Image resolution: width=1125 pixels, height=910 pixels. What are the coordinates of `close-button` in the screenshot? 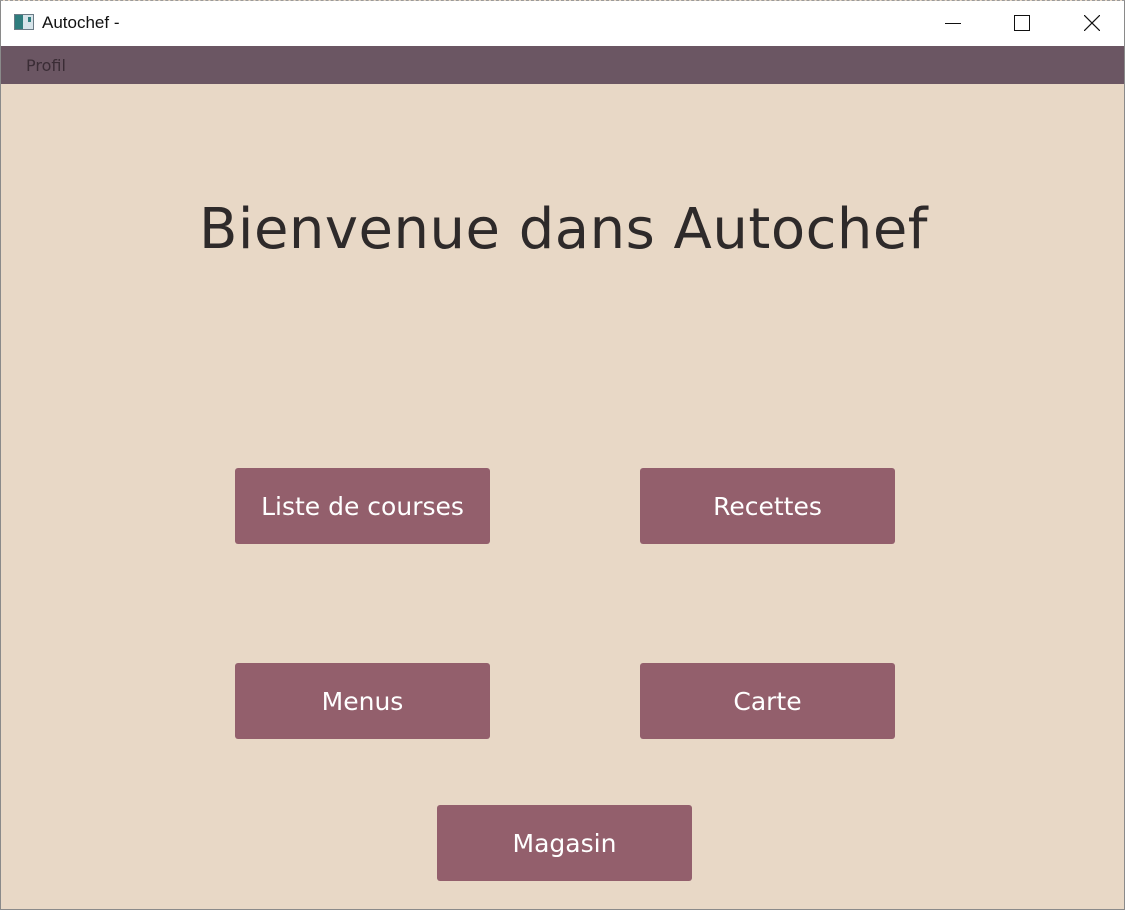 It's located at (1090, 23).